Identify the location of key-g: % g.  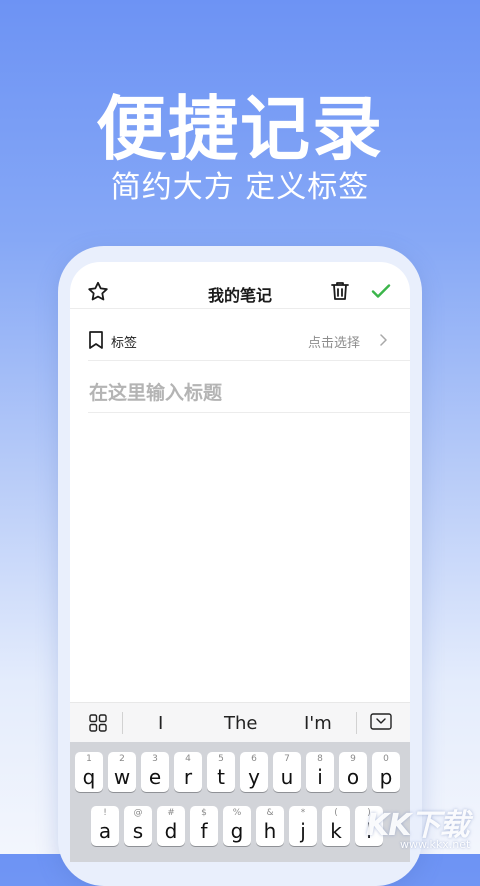
(237, 826).